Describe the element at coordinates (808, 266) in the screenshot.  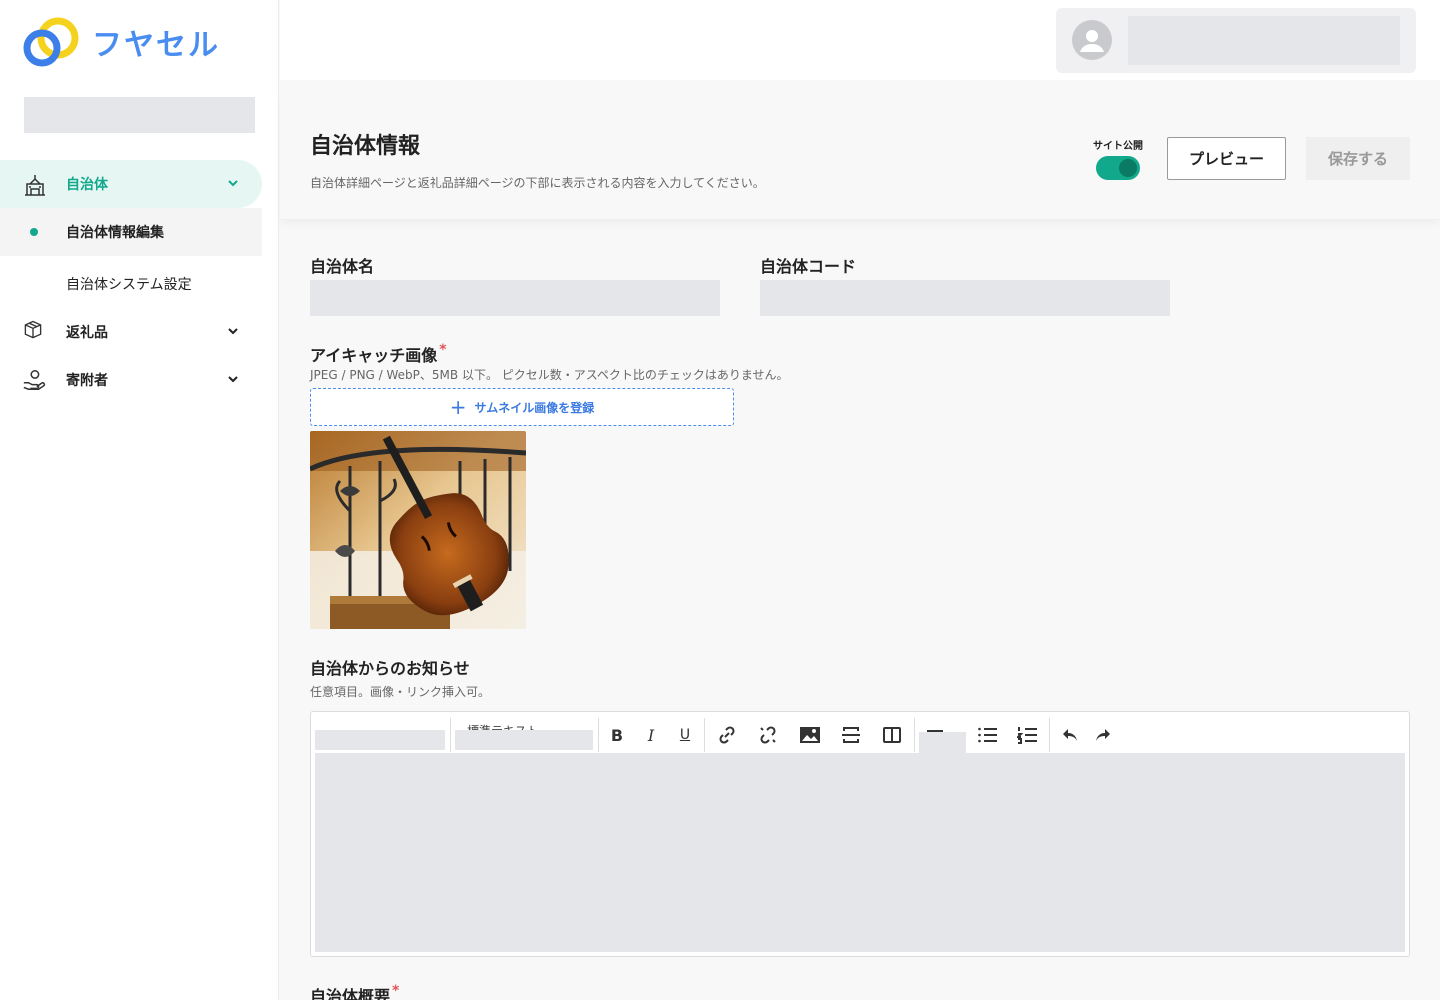
I see `municipality-code-label: 自治体コード` at that location.